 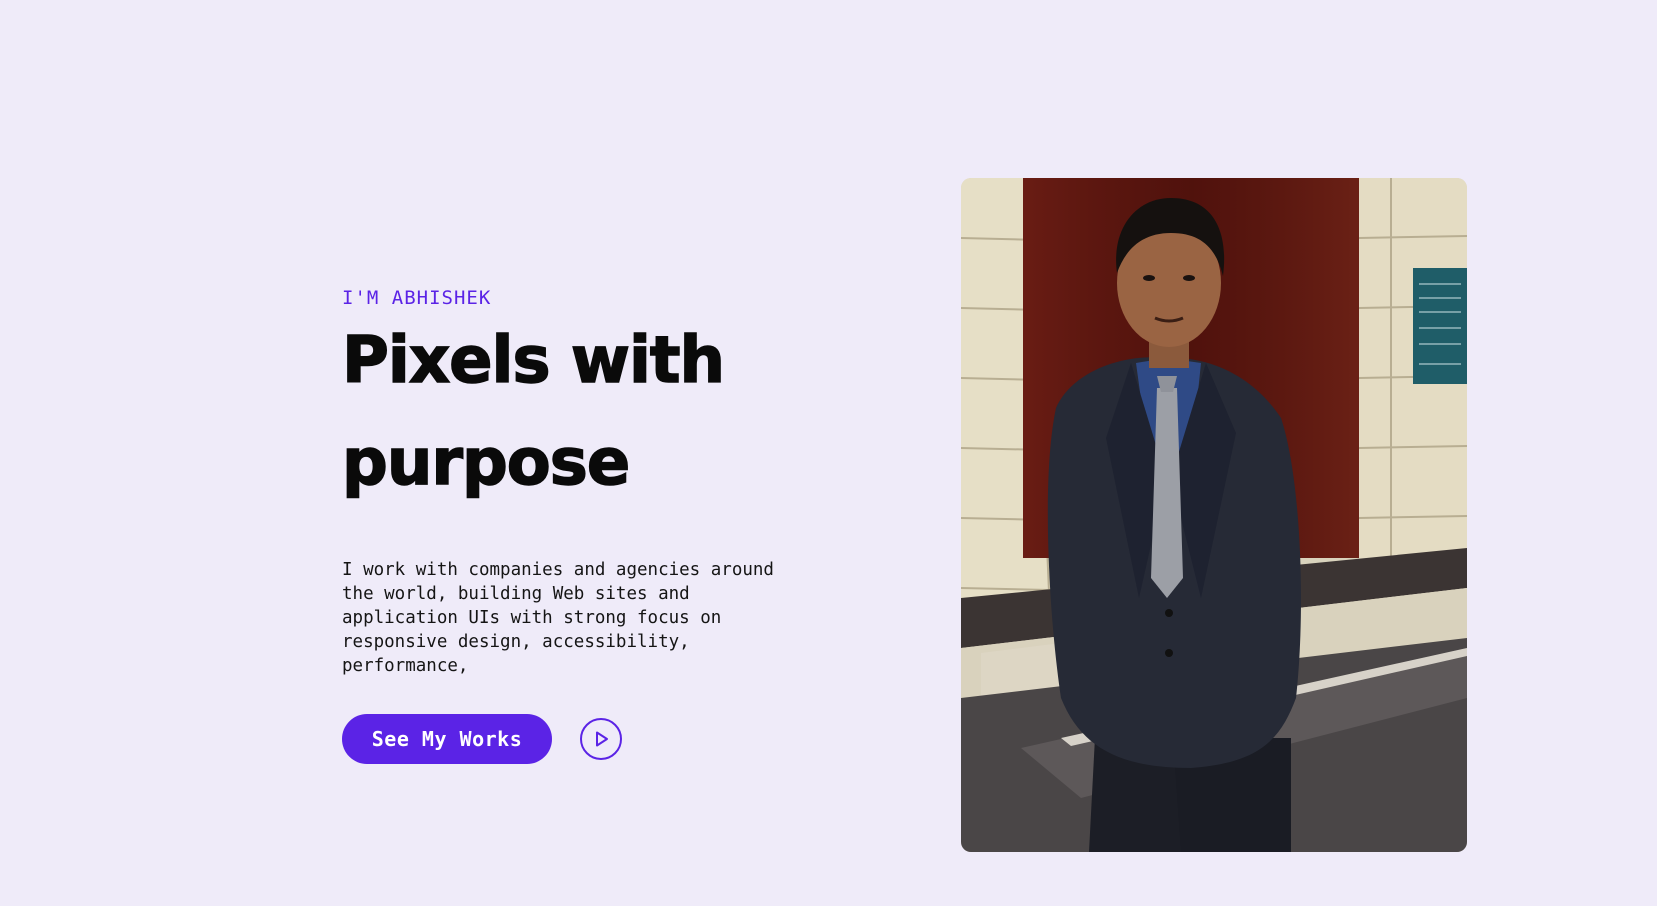 I want to click on see-my-works-button: See My Works, so click(x=447, y=739).